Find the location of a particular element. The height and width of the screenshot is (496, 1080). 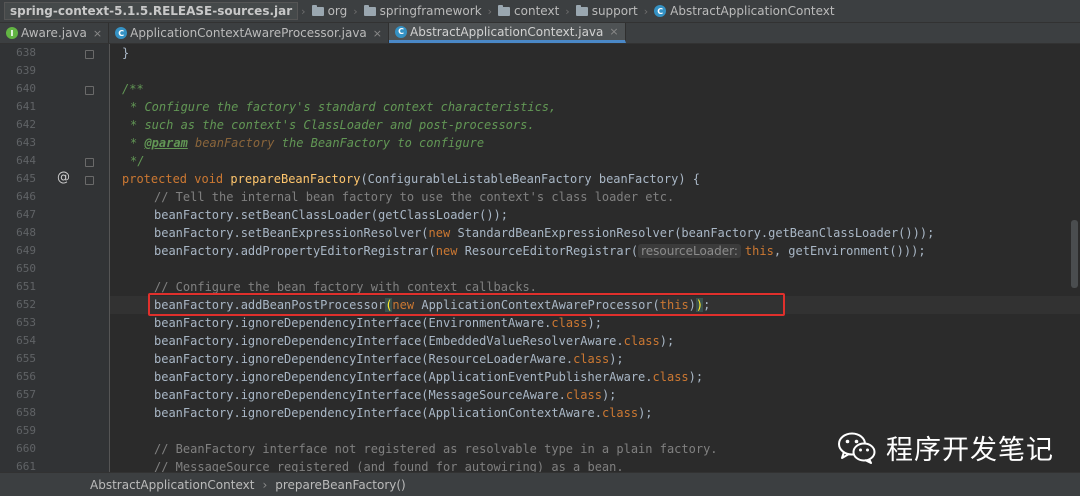

breadcrumb-label: springframework is located at coordinates (430, 11).